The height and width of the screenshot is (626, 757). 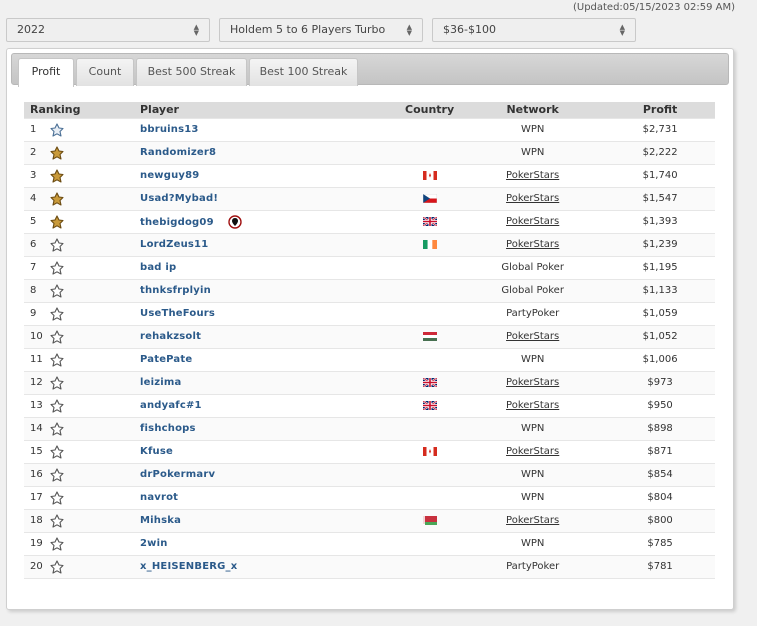 What do you see at coordinates (79, 268) in the screenshot?
I see `rank-cell: 7` at bounding box center [79, 268].